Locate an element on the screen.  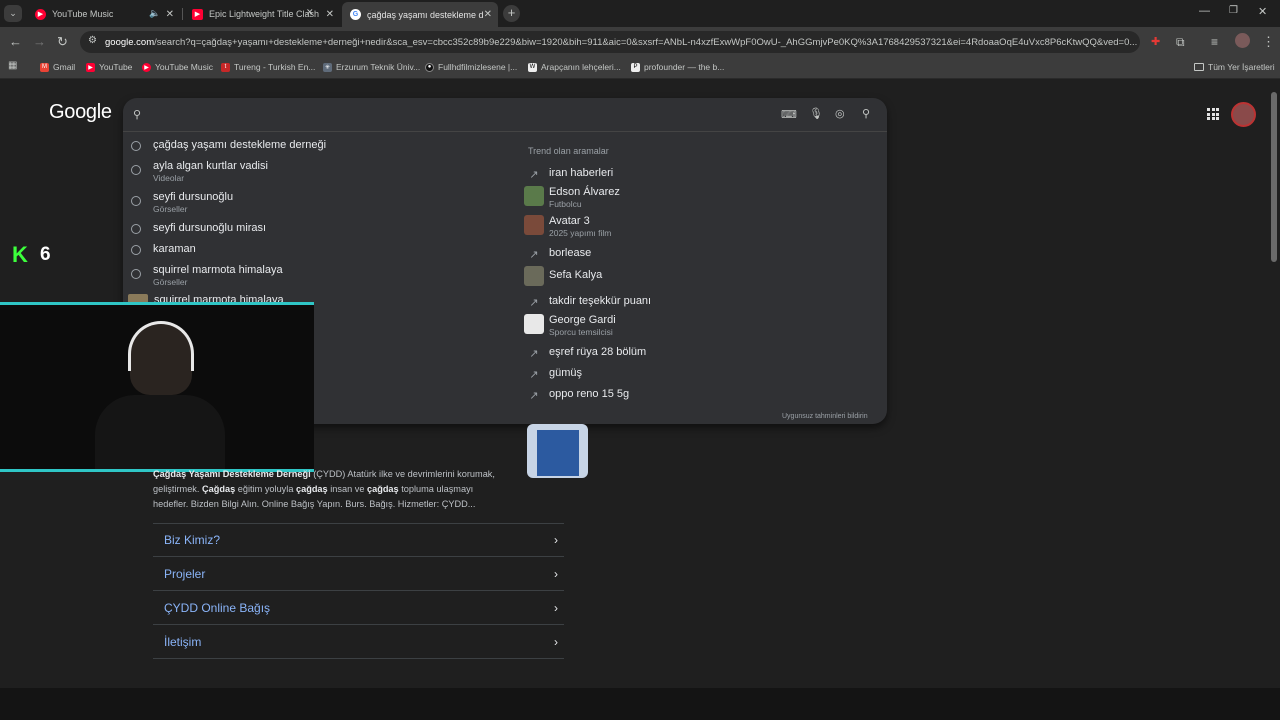
microphone-icon: 🎙 is located at coordinates (816, 113).